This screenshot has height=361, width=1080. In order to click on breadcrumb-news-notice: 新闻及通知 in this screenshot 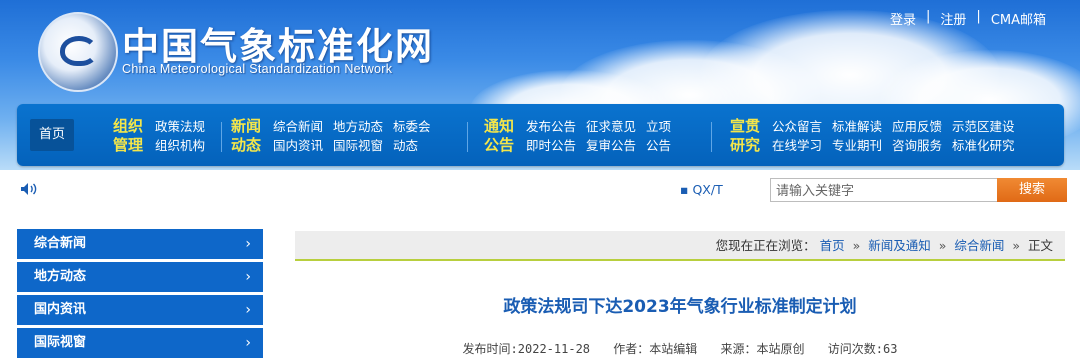, I will do `click(899, 245)`.